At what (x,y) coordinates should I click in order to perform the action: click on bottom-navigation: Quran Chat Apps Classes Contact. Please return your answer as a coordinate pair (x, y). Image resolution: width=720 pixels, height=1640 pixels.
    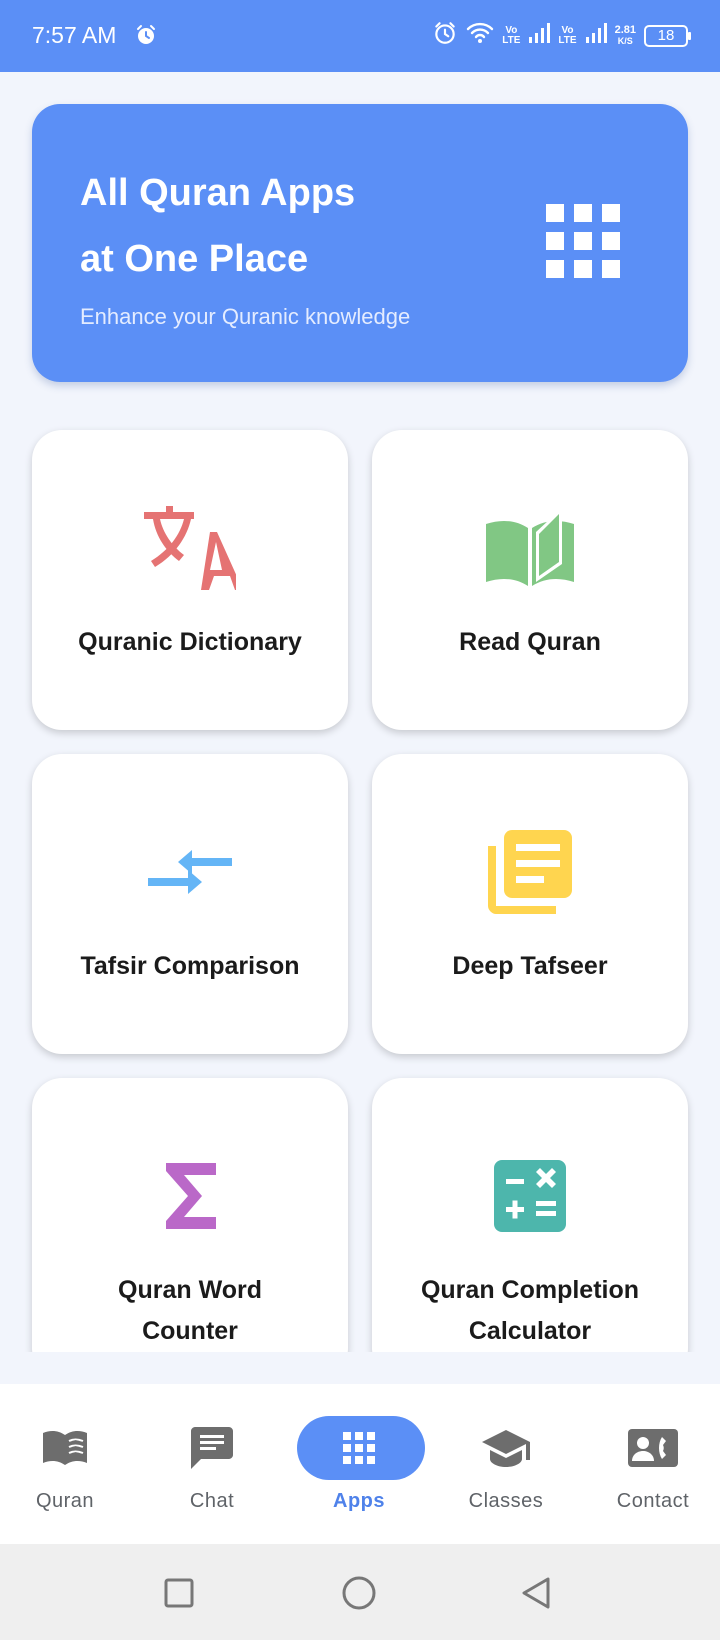
    Looking at the image, I should click on (360, 1464).